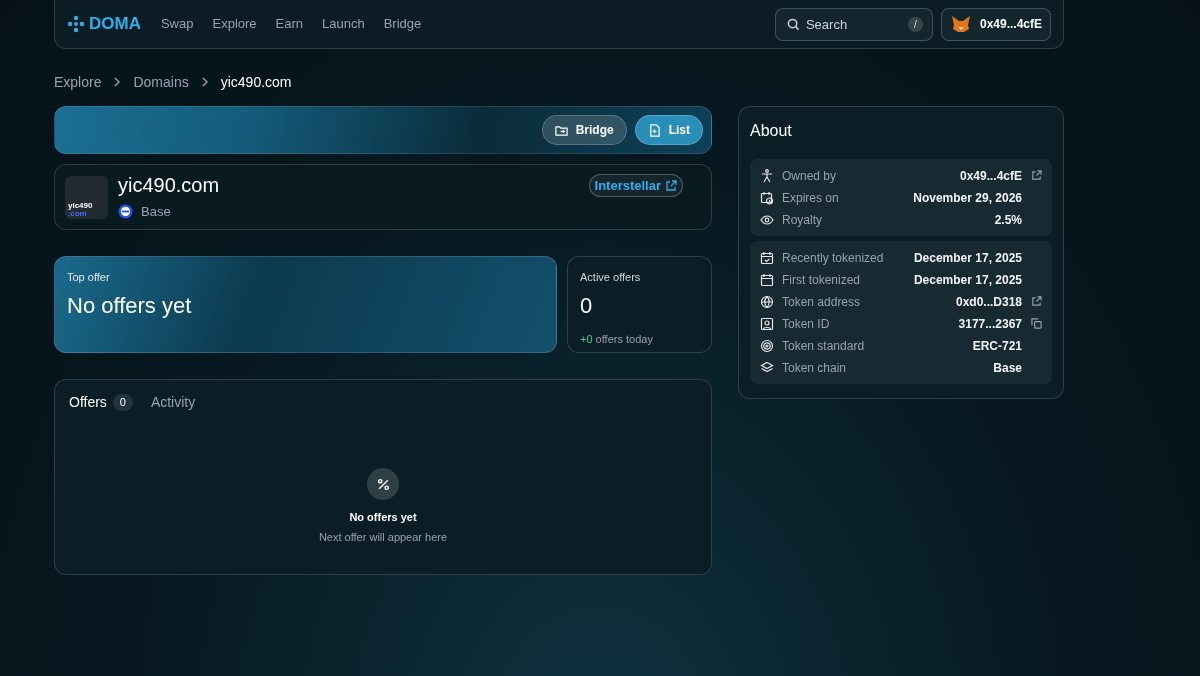 The height and width of the screenshot is (676, 1200). What do you see at coordinates (767, 279) in the screenshot?
I see `calendar-icon` at bounding box center [767, 279].